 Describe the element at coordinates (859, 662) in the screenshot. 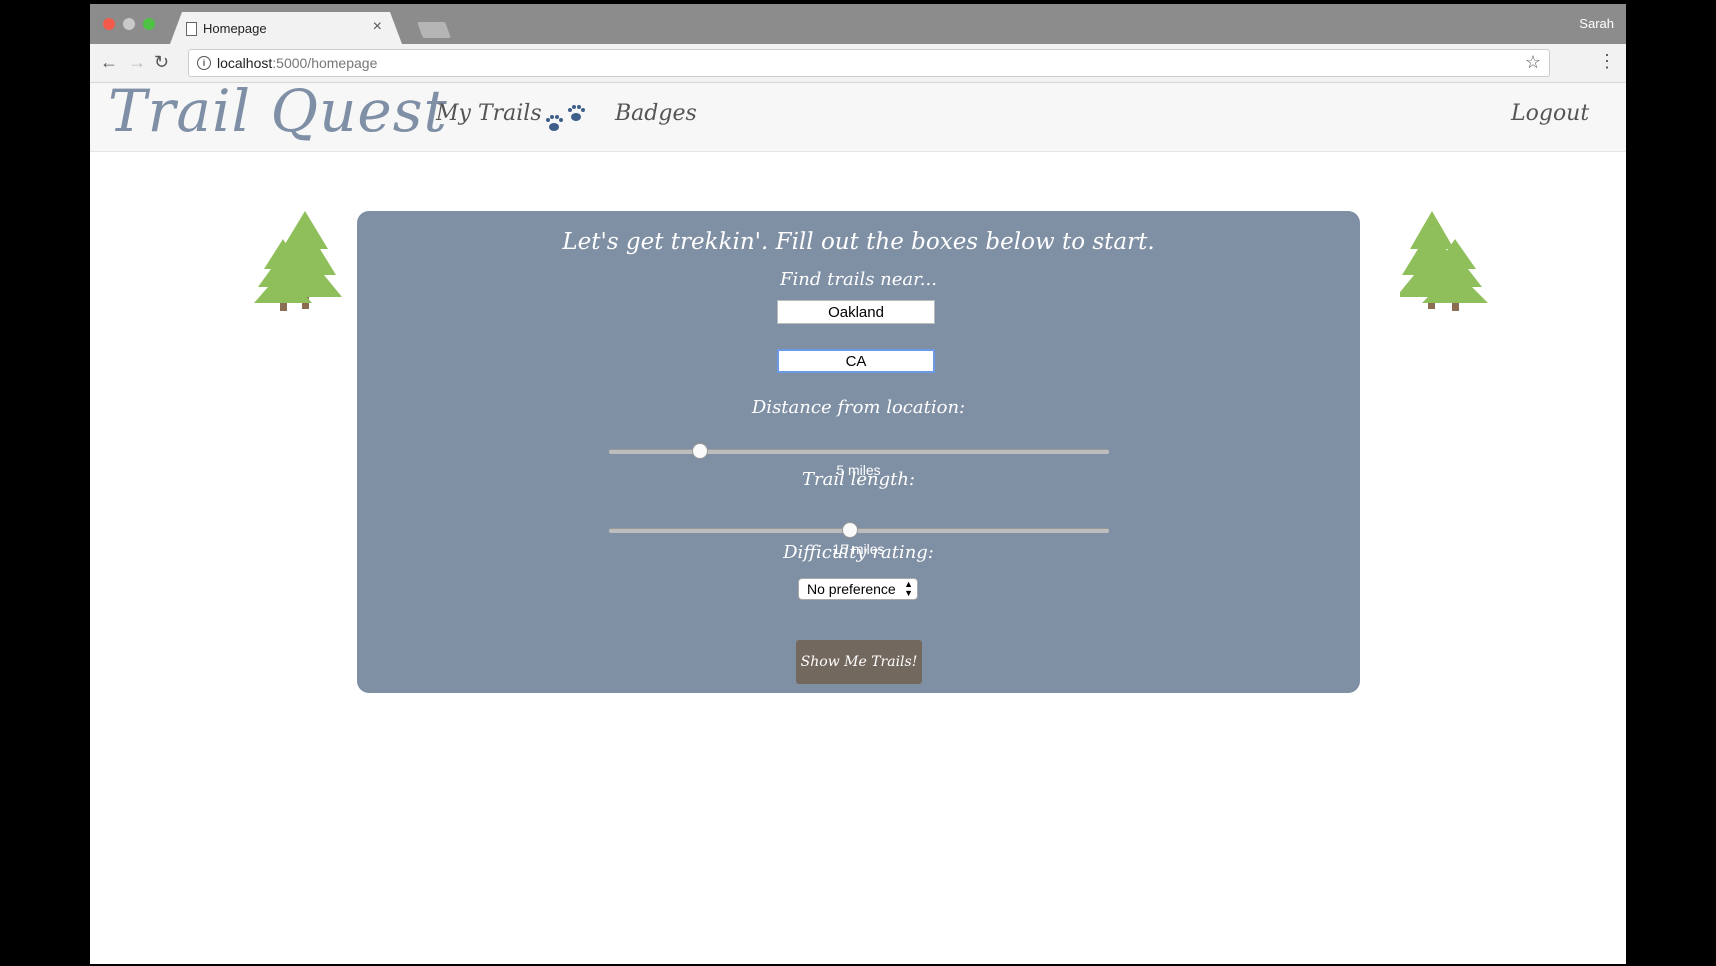

I see `show-trails-button: Show Me Trails!` at that location.